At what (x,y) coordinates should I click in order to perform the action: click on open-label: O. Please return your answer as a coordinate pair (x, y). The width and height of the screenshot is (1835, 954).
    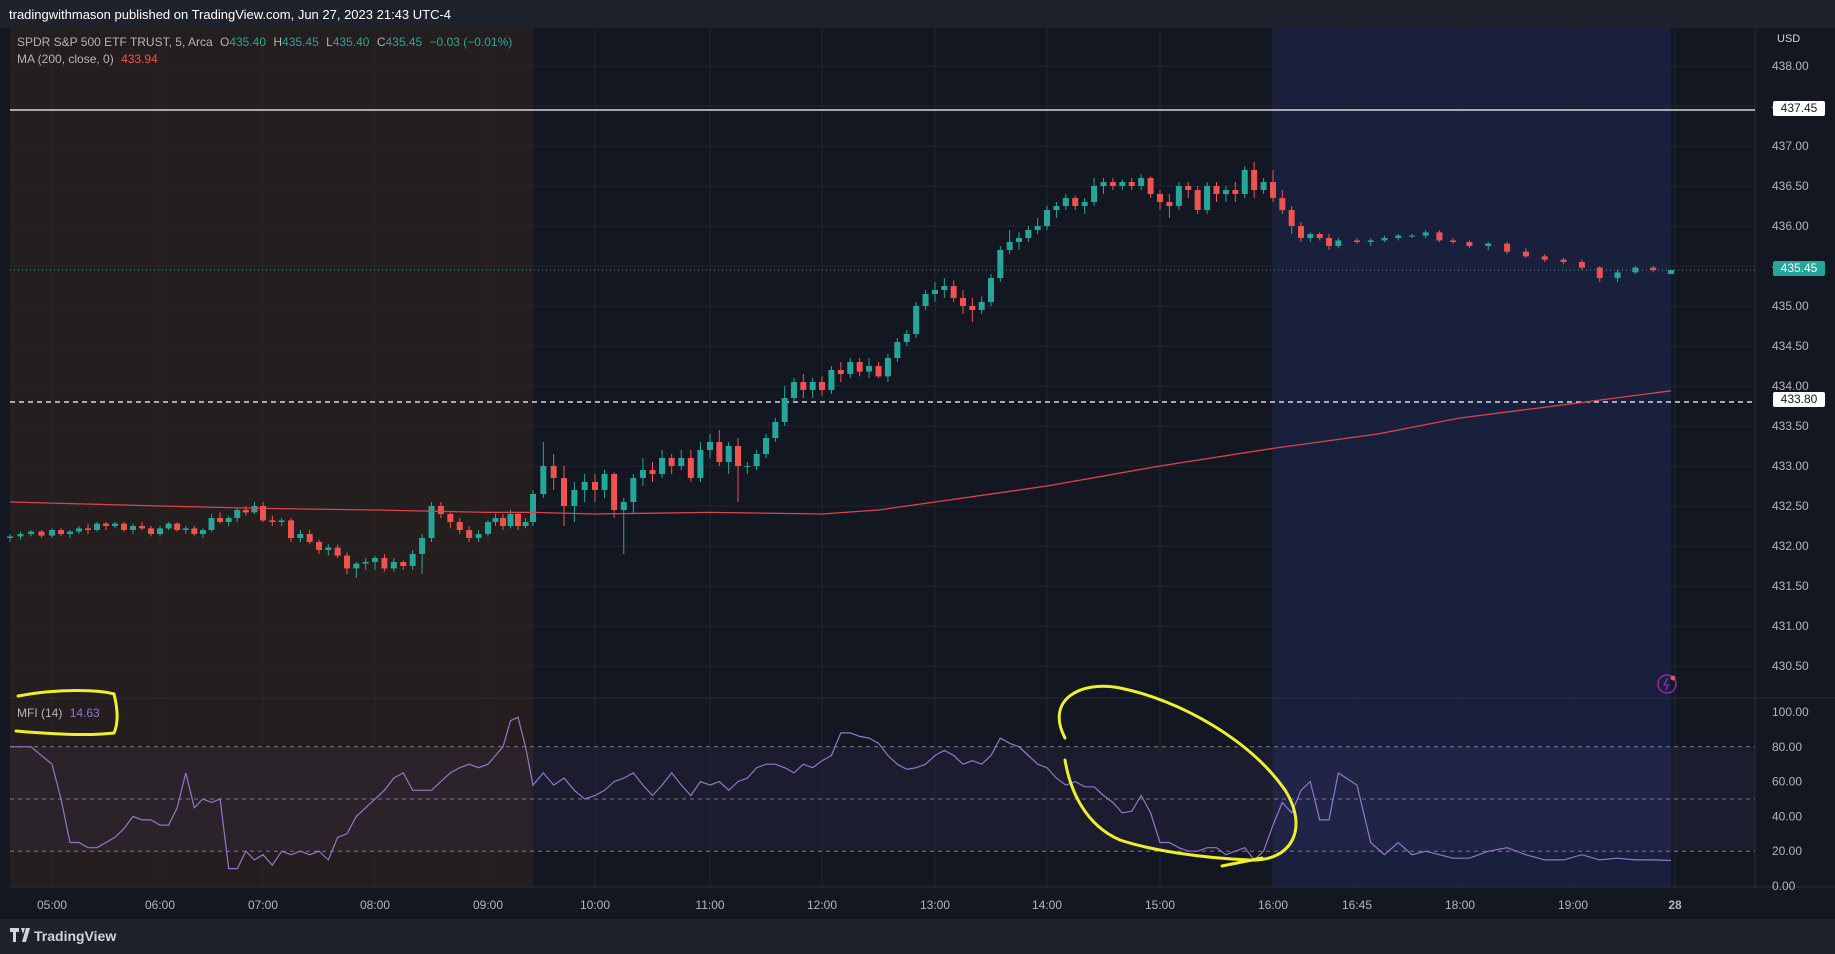
    Looking at the image, I should click on (224, 42).